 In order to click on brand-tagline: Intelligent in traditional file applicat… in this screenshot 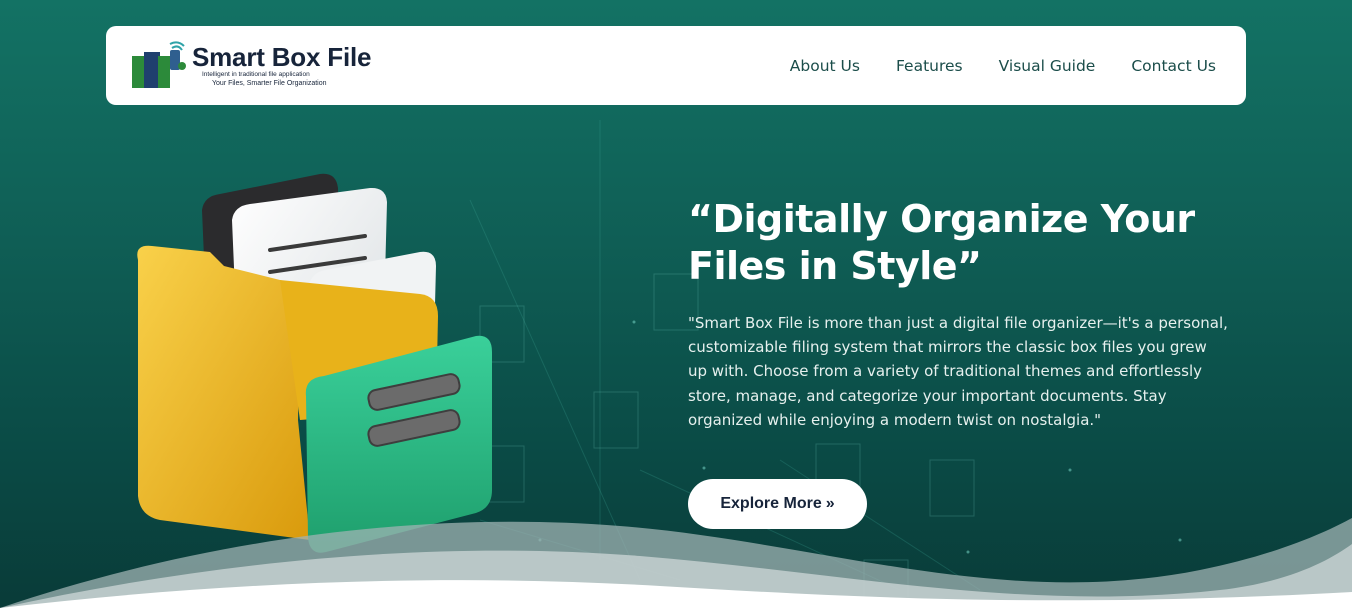, I will do `click(256, 75)`.